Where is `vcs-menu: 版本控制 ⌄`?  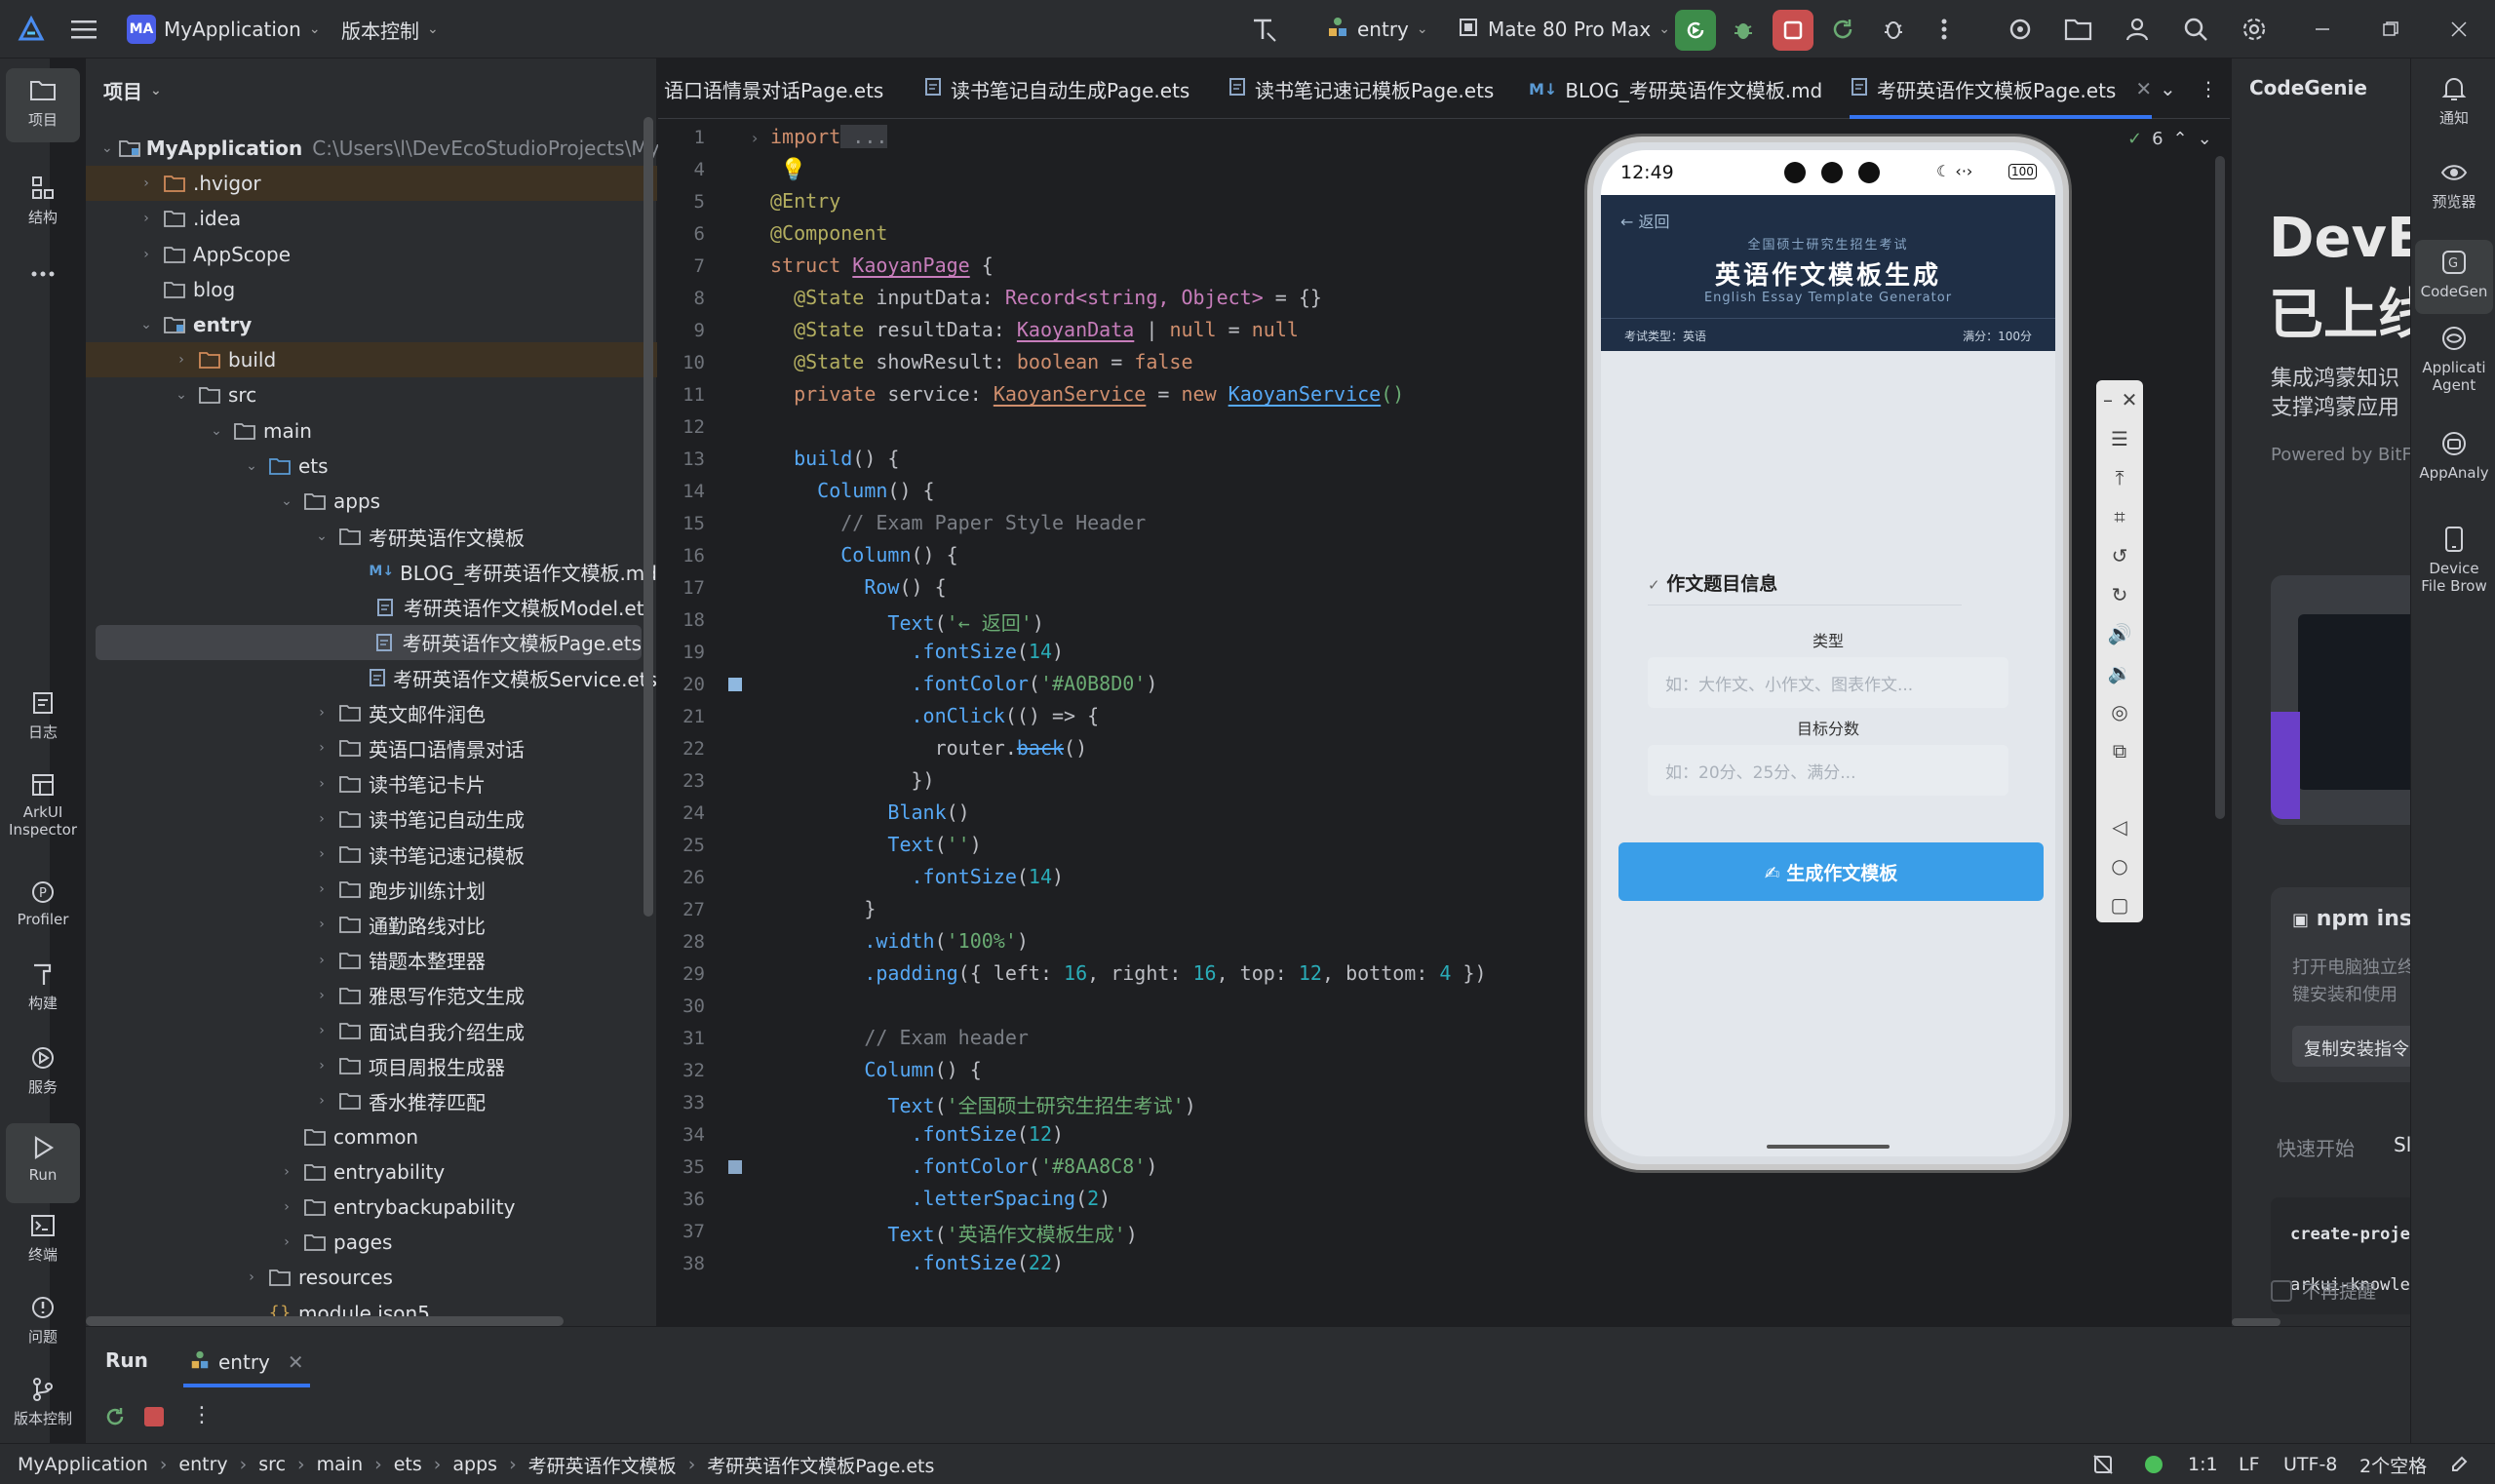 vcs-menu: 版本控制 ⌄ is located at coordinates (390, 29).